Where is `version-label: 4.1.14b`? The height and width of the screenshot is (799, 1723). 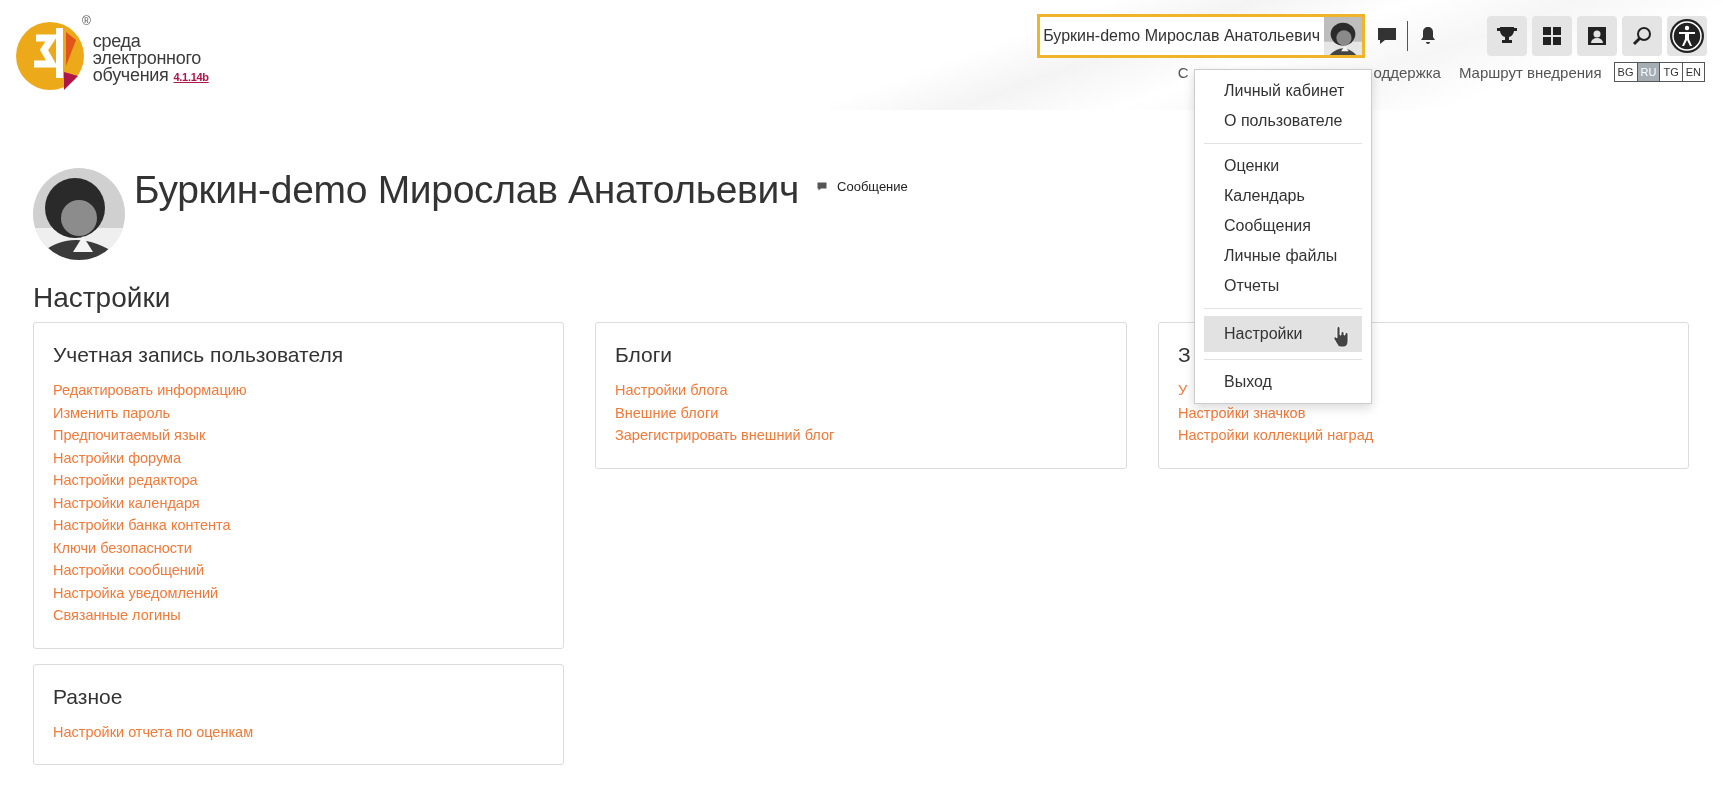
version-label: 4.1.14b is located at coordinates (191, 77).